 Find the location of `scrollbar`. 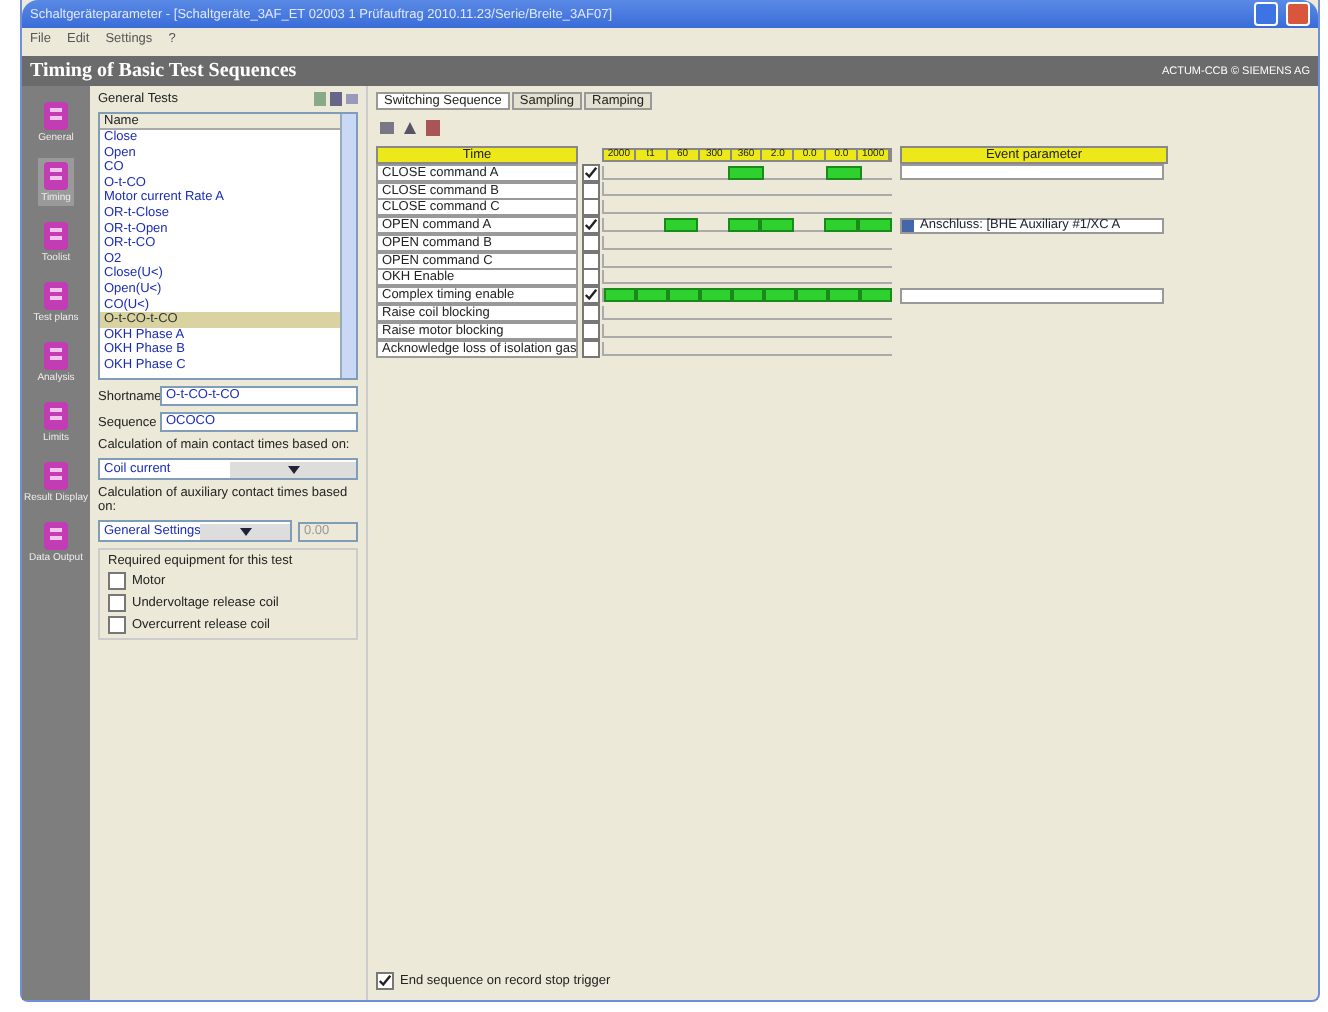

scrollbar is located at coordinates (348, 246).